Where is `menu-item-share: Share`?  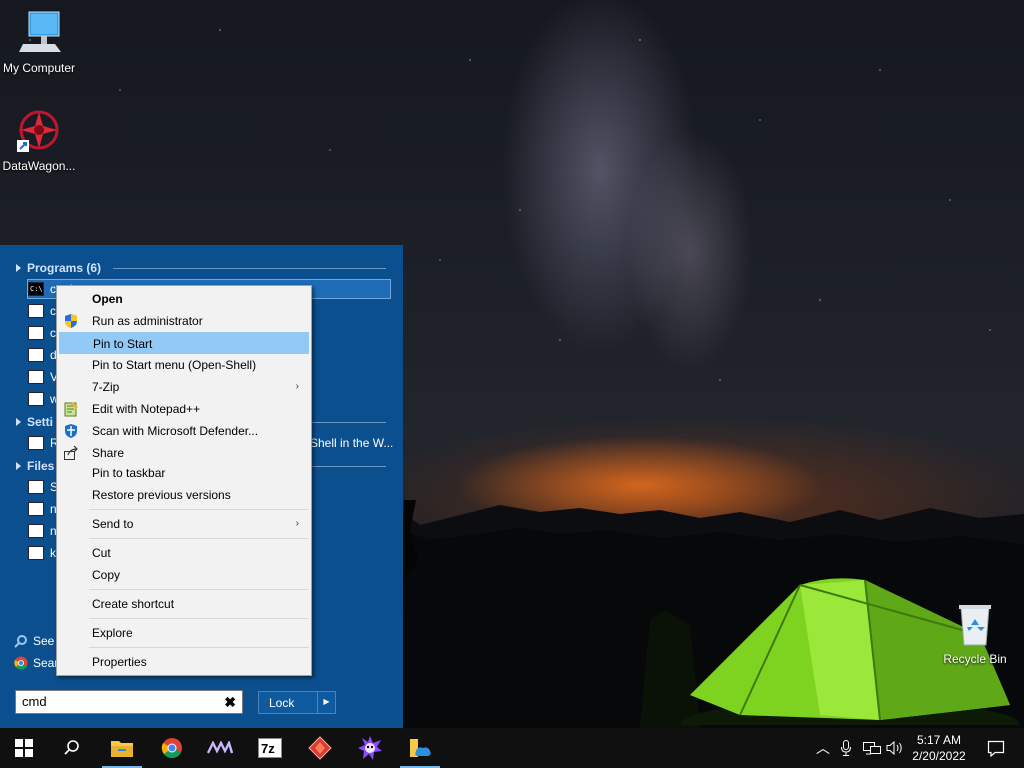 menu-item-share: Share is located at coordinates (184, 453).